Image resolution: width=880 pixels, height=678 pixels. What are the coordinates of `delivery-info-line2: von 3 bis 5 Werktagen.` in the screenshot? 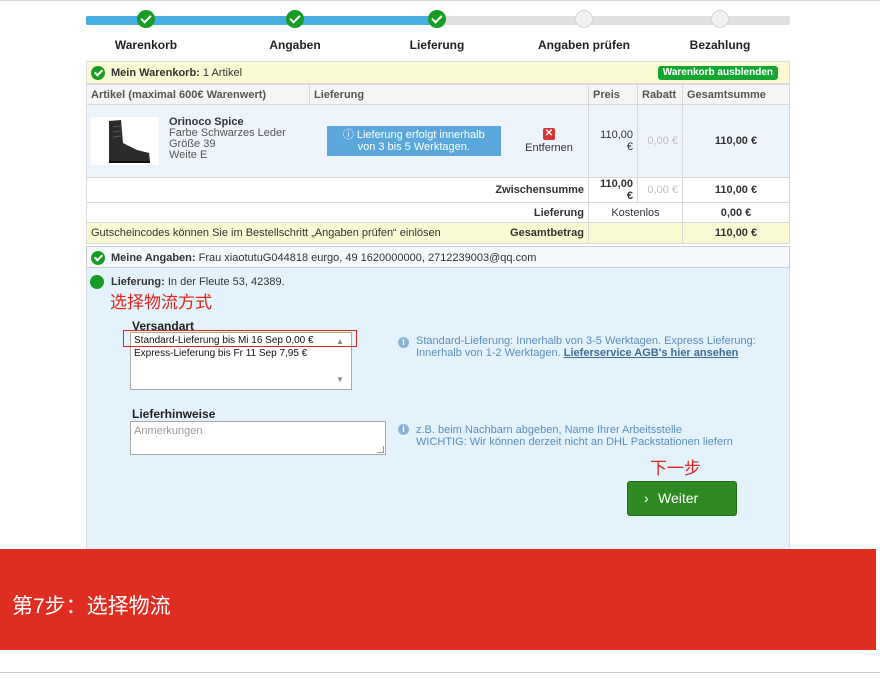 It's located at (413, 147).